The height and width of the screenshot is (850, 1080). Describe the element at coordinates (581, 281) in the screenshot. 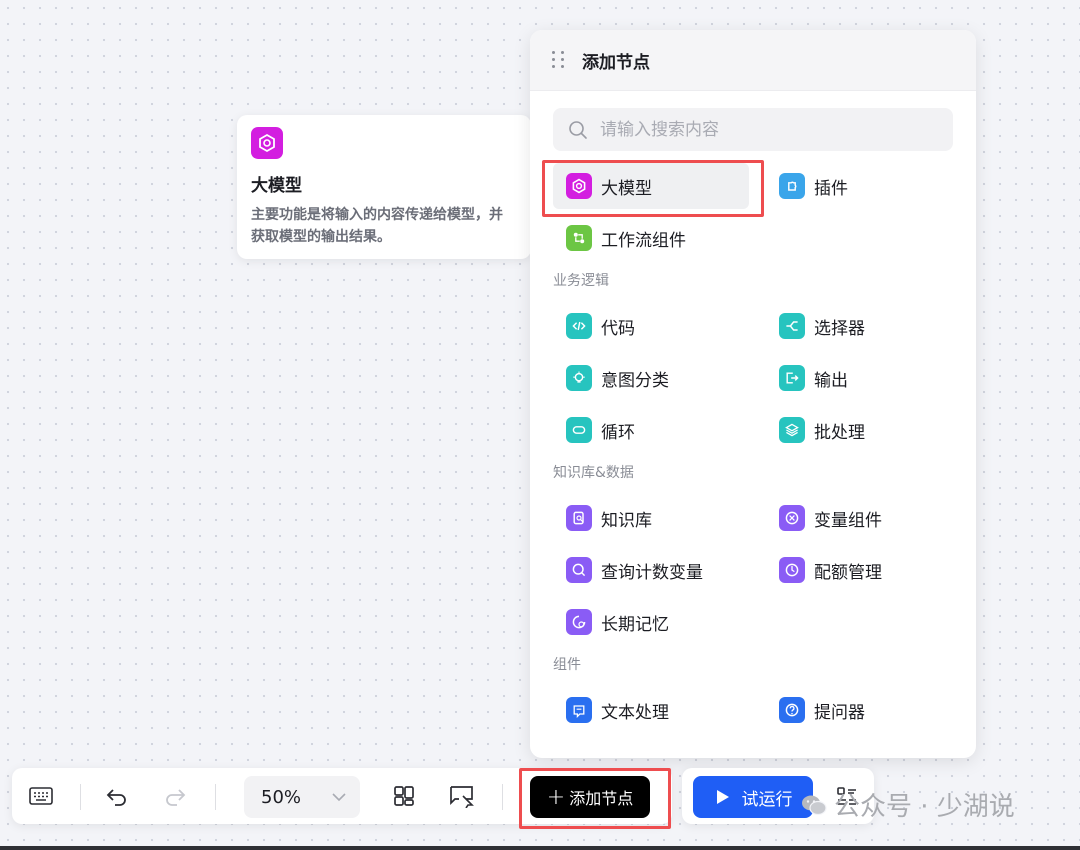

I see `section-title-business-logic: 业务逻辑` at that location.